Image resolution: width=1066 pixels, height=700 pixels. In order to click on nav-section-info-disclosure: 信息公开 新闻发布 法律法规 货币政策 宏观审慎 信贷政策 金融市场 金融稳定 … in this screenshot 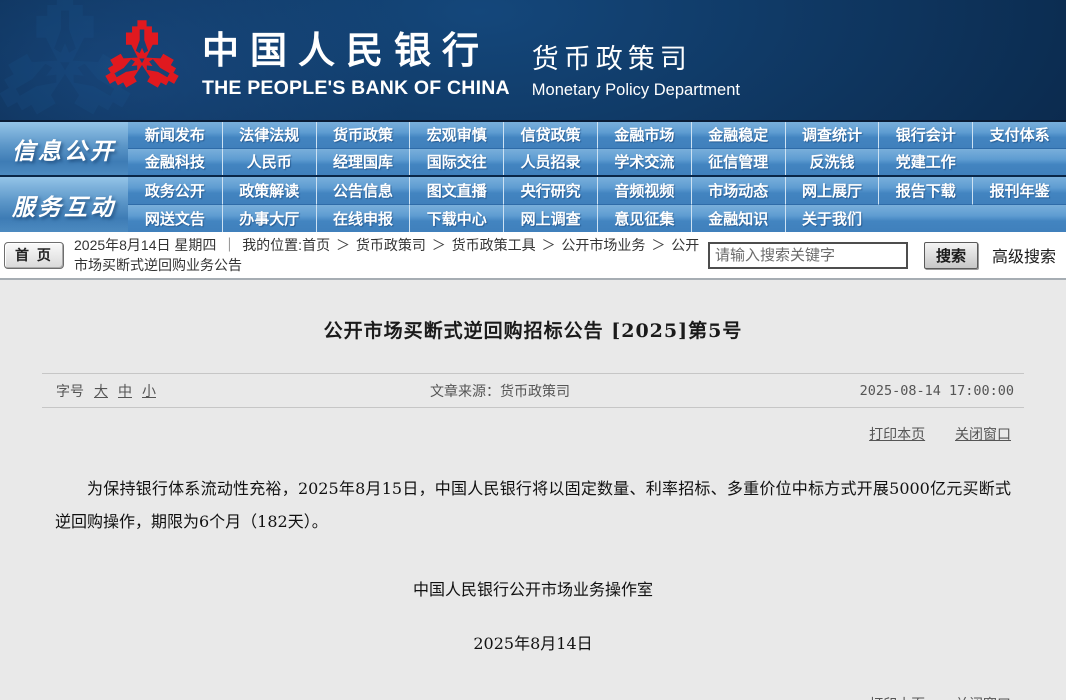, I will do `click(533, 149)`.